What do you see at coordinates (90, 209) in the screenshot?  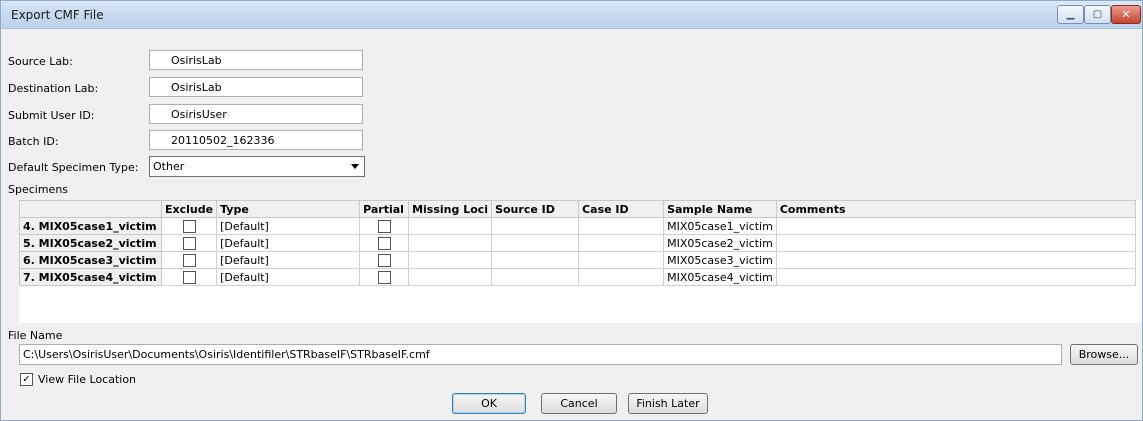 I see `corner-header-cell` at bounding box center [90, 209].